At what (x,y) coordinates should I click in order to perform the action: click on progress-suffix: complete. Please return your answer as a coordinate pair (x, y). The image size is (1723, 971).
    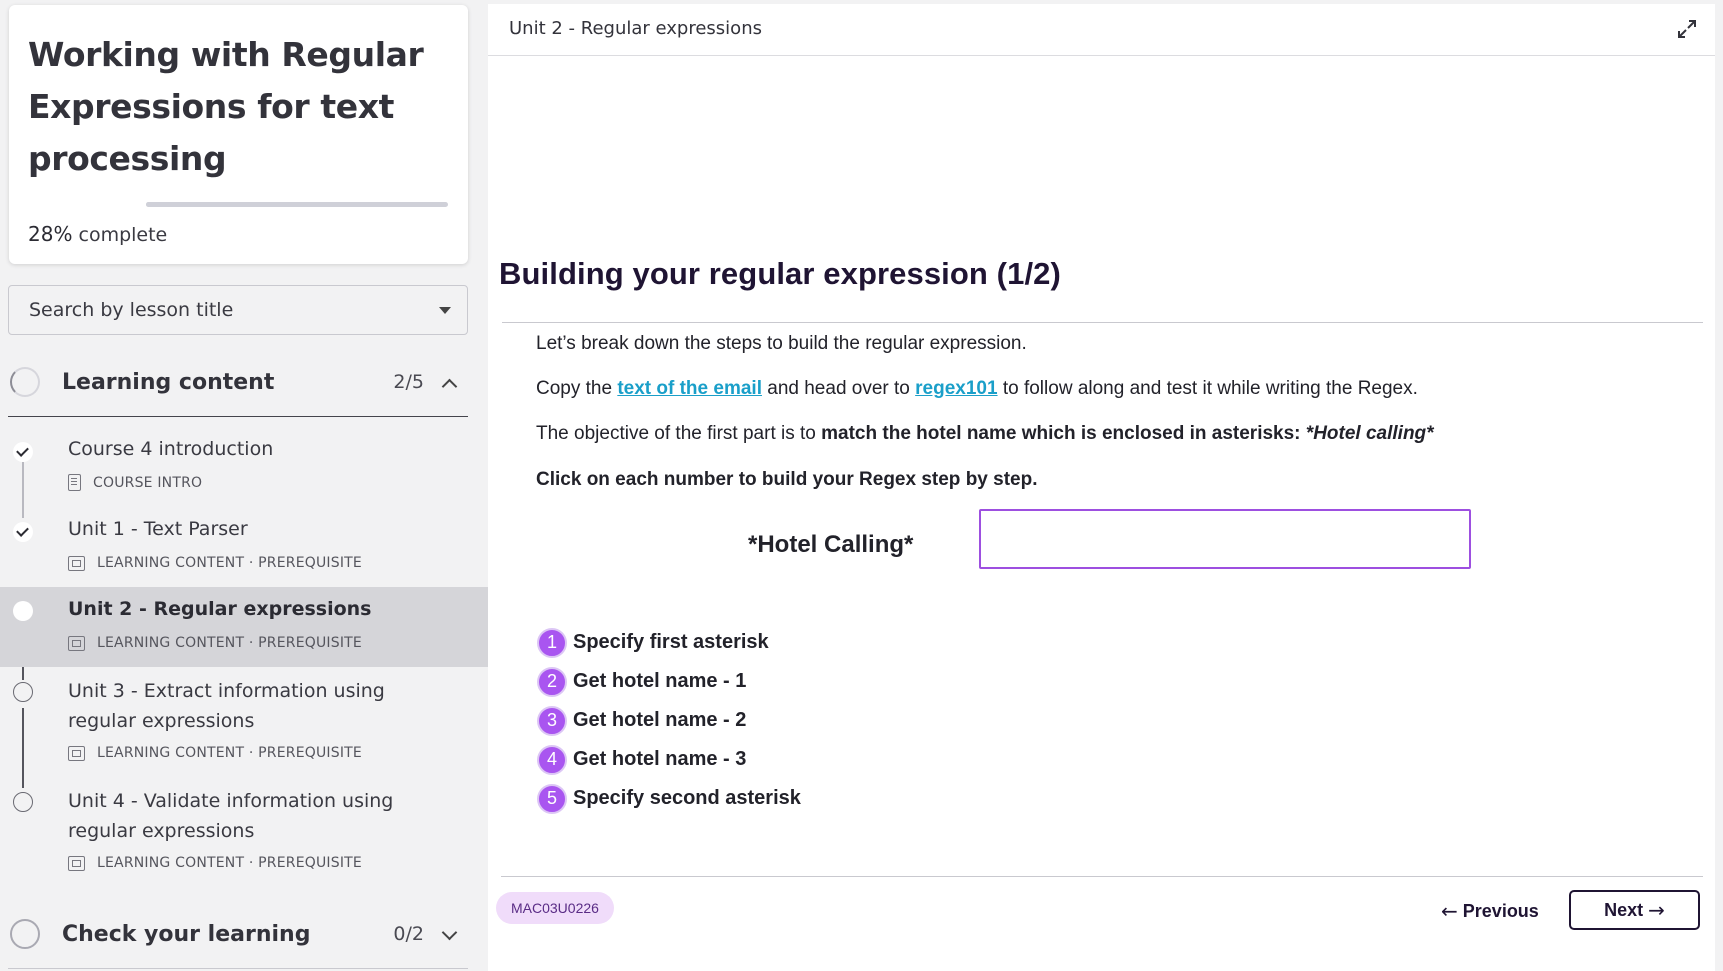
    Looking at the image, I should click on (120, 235).